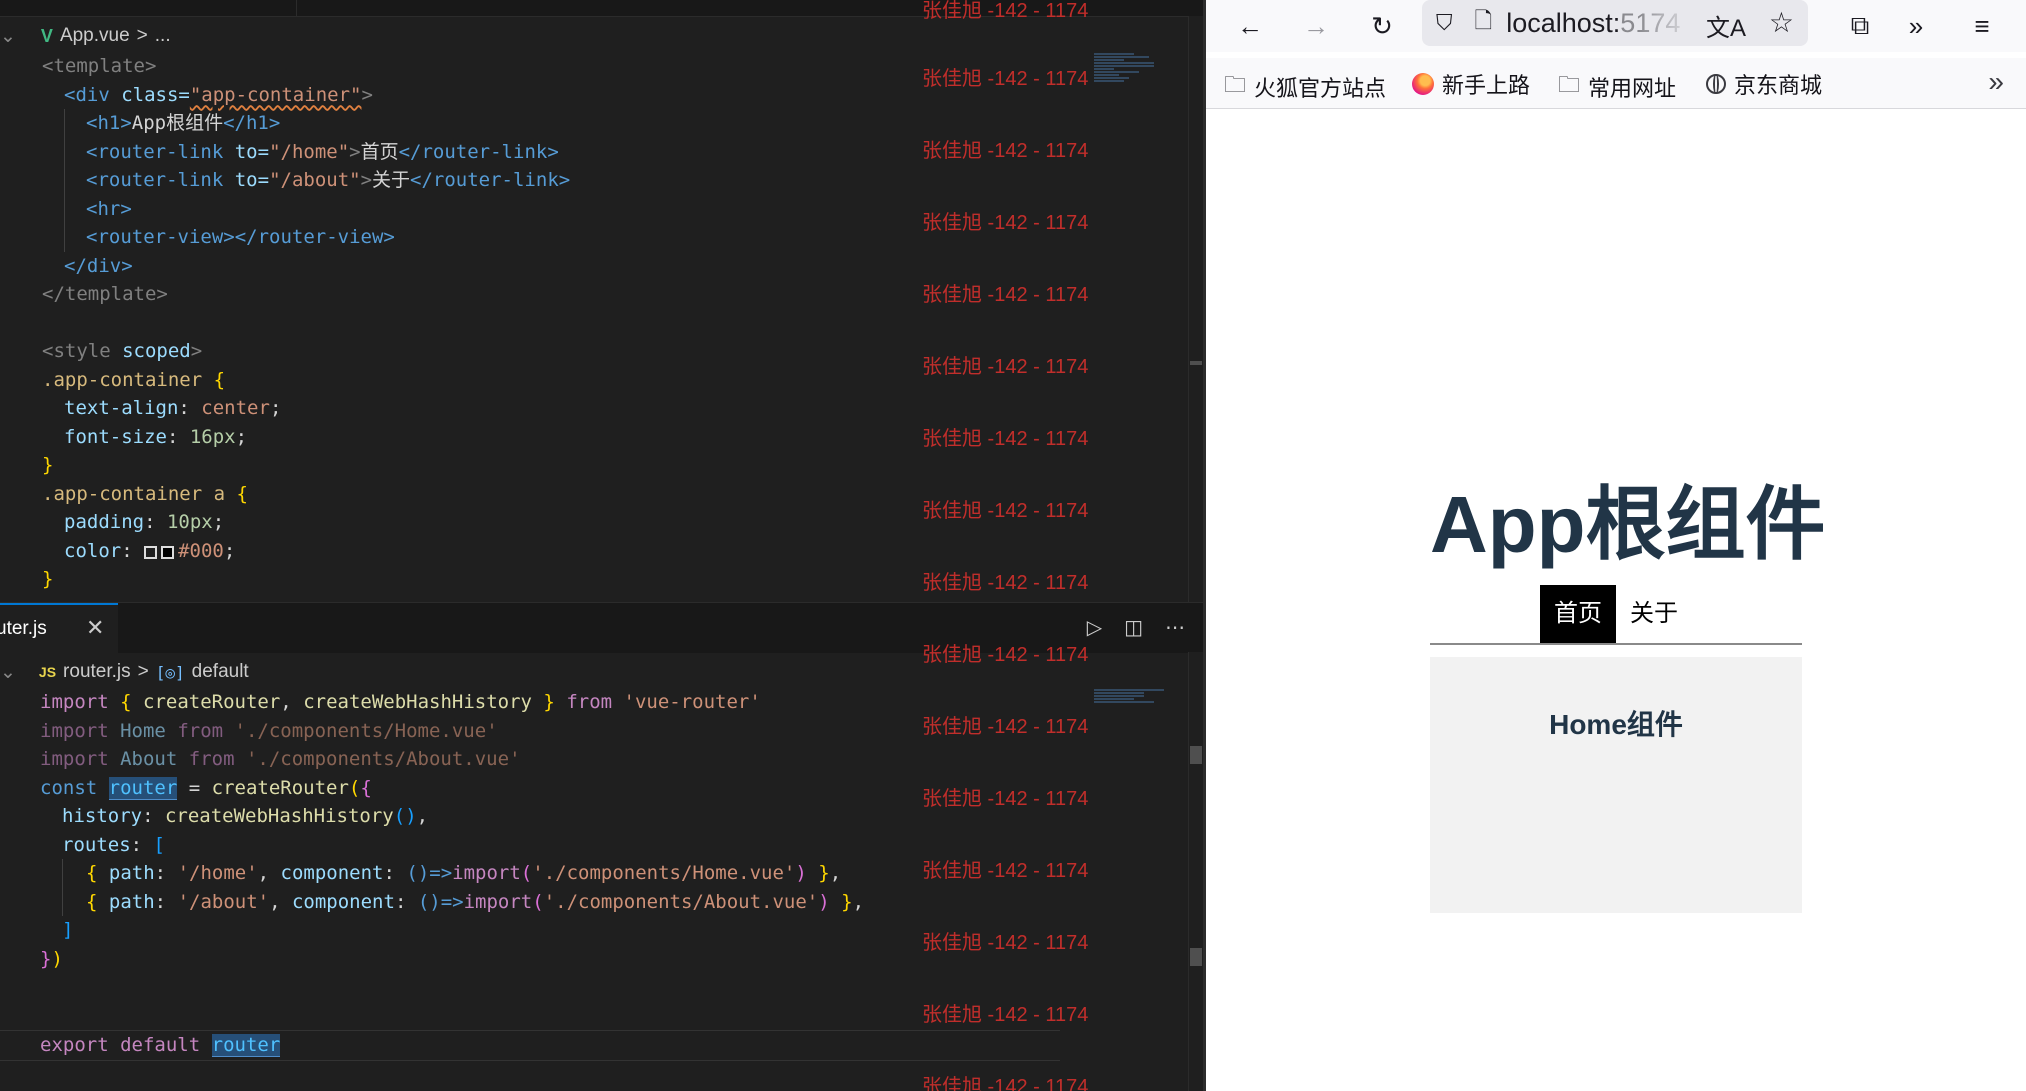 The width and height of the screenshot is (2026, 1091). What do you see at coordinates (173, 408) in the screenshot?
I see `code-line: text-align: center;` at bounding box center [173, 408].